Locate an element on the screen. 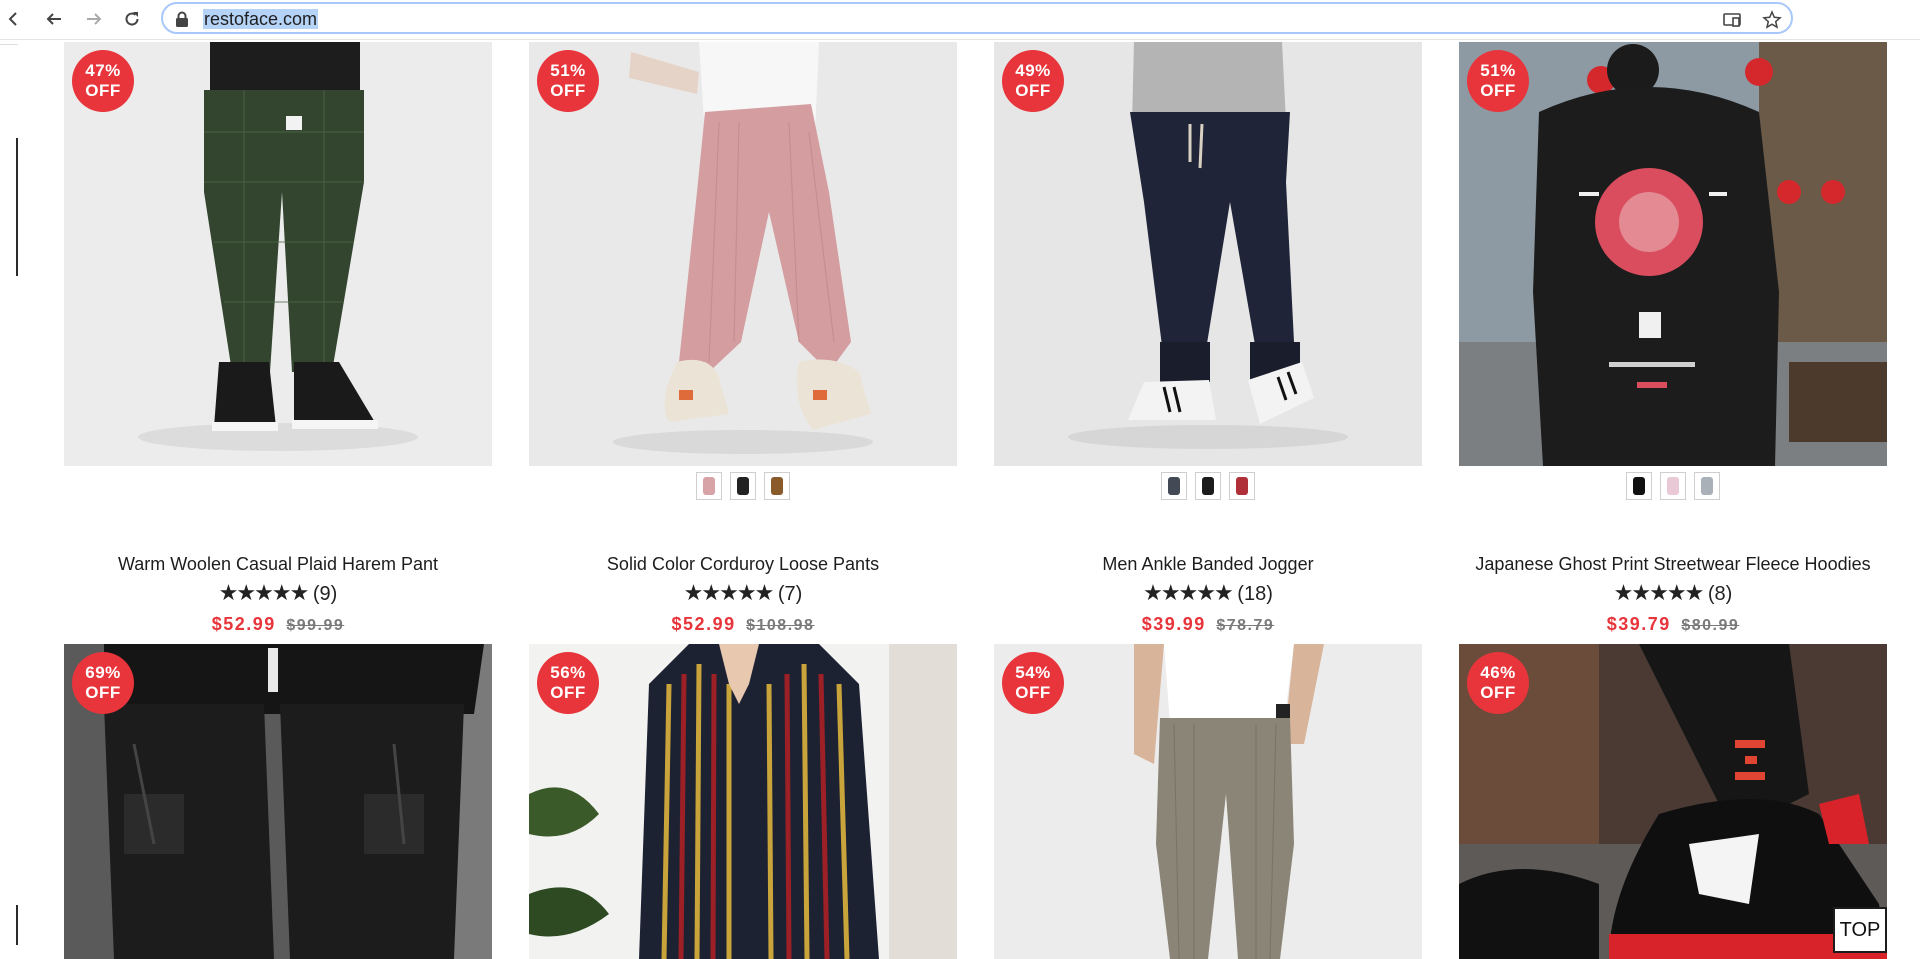  product-image: 47% OFF is located at coordinates (278, 254).